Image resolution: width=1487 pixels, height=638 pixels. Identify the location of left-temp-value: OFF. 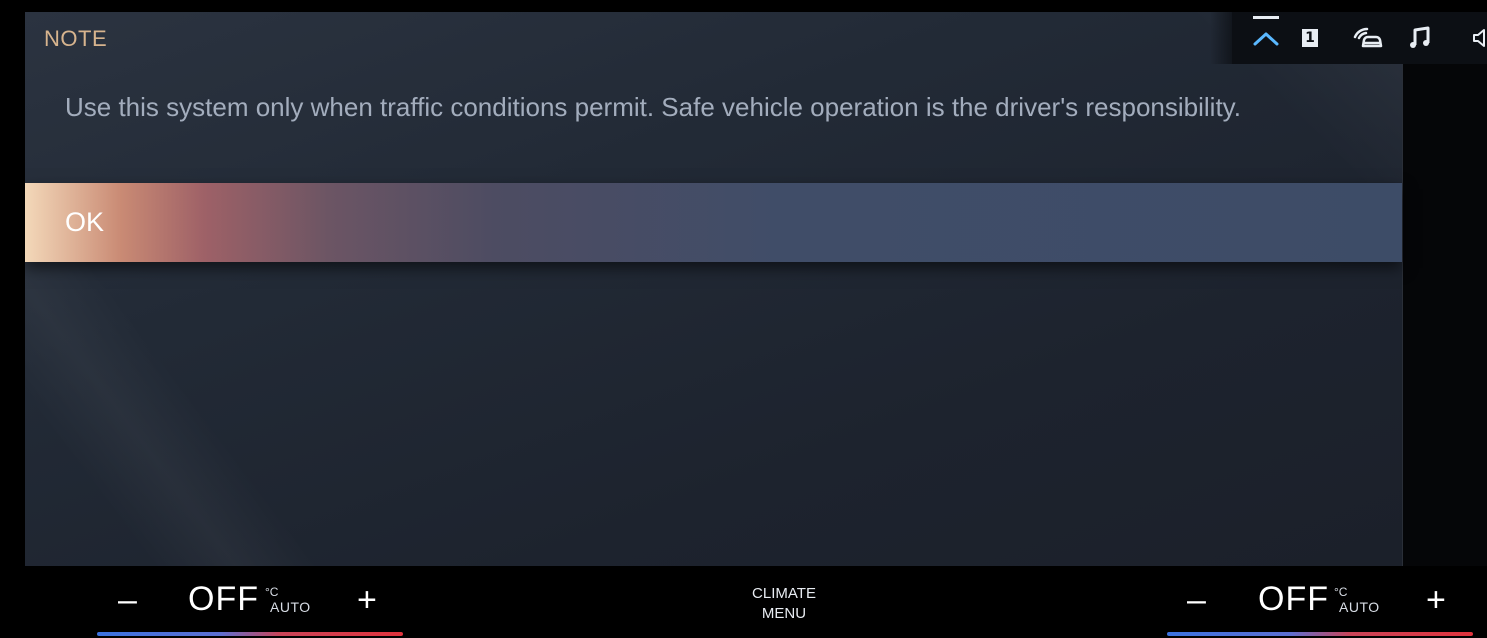
(223, 599).